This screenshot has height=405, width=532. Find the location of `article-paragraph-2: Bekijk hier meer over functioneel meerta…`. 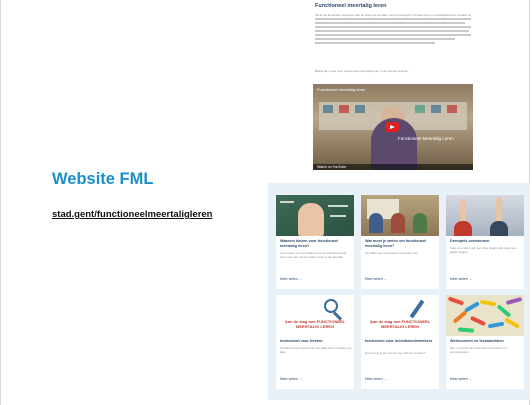

article-paragraph-2: Bekijk hier meer over functioneel meerta… is located at coordinates (362, 71).